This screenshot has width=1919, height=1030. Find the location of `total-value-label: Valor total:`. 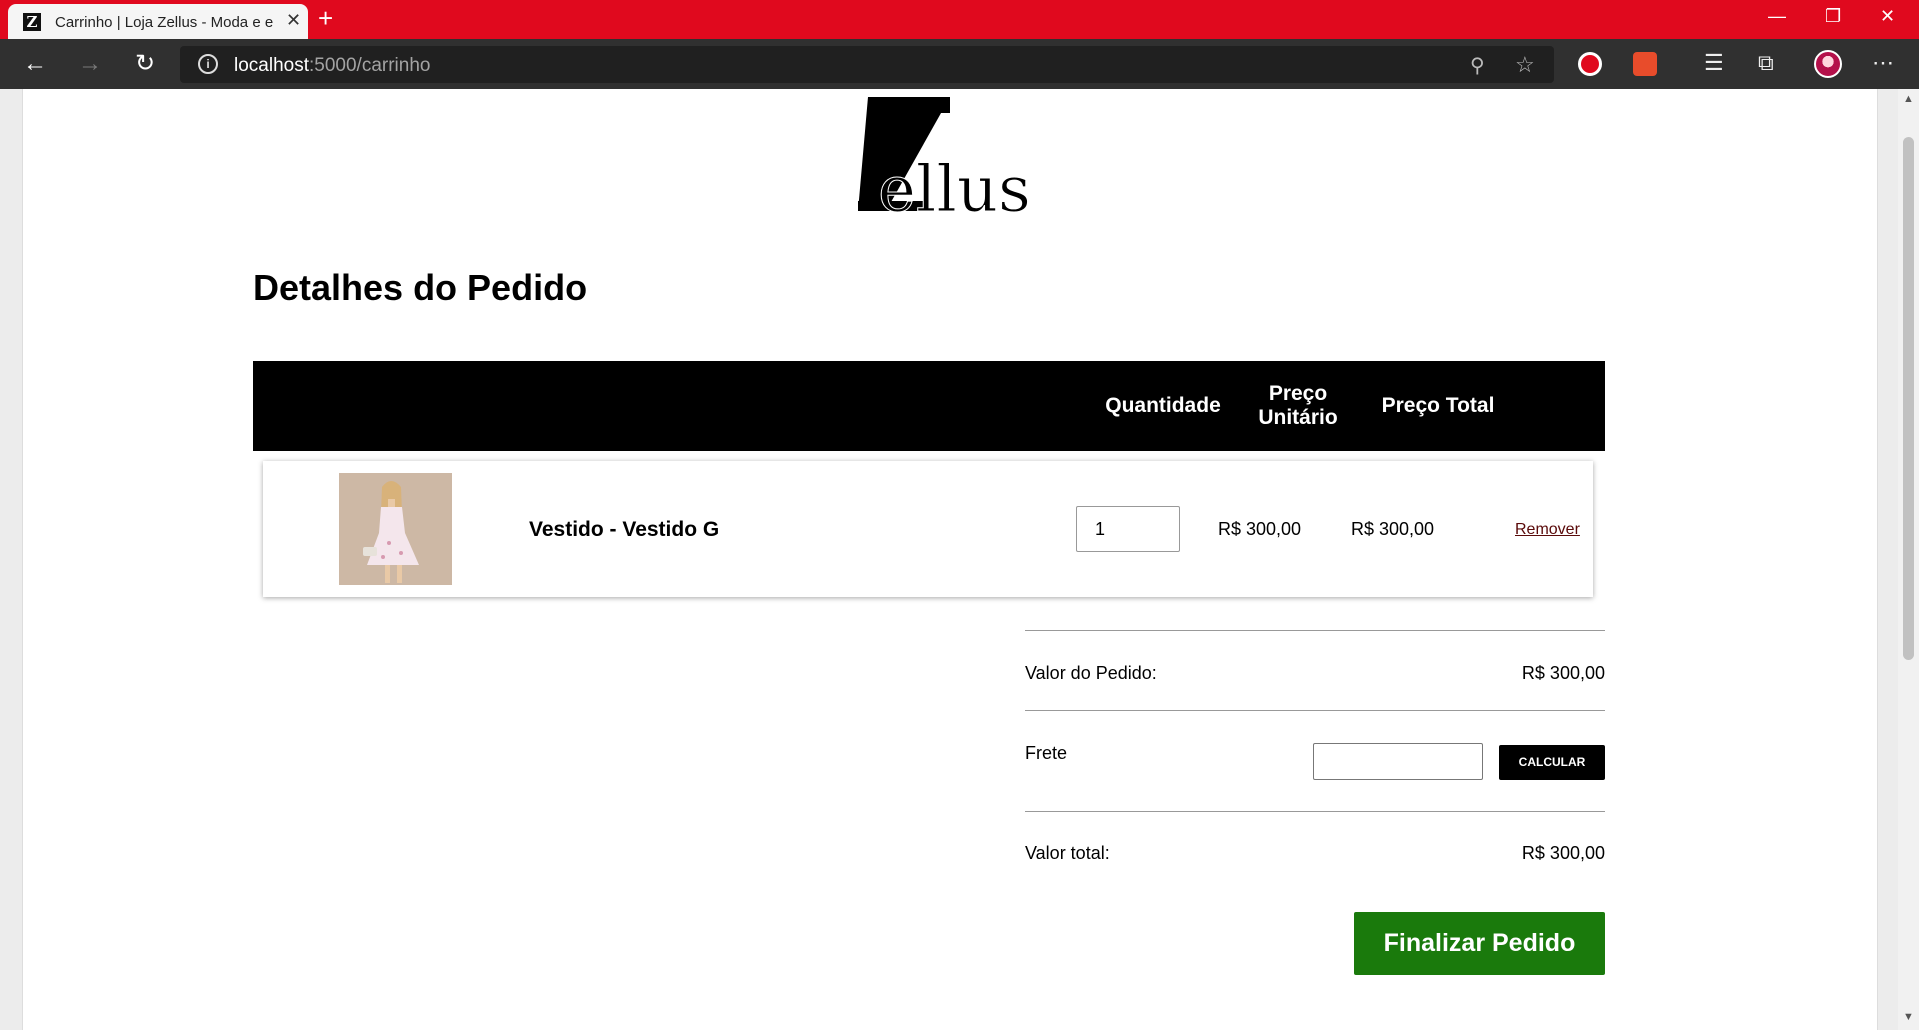

total-value-label: Valor total: is located at coordinates (1067, 853).